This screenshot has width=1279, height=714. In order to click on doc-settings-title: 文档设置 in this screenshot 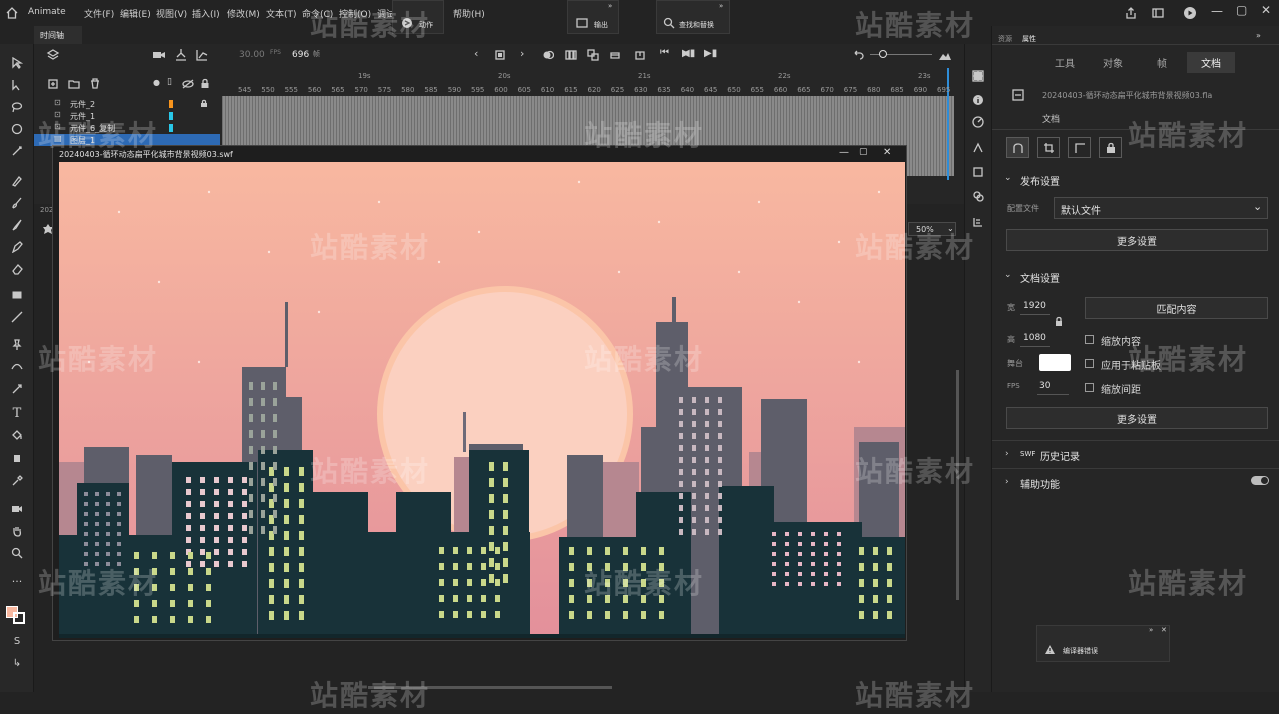, I will do `click(1040, 277)`.